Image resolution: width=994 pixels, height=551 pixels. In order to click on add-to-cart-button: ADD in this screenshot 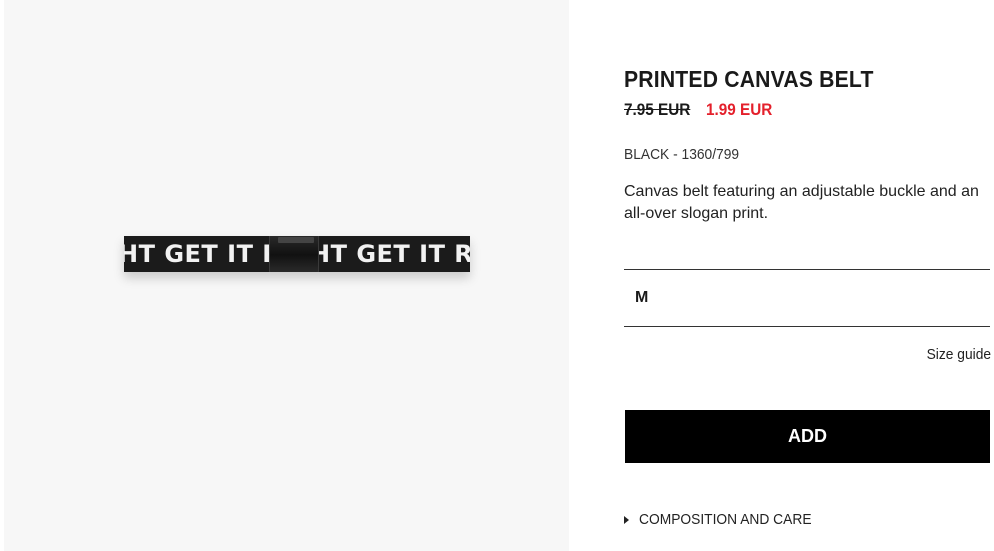, I will do `click(807, 436)`.